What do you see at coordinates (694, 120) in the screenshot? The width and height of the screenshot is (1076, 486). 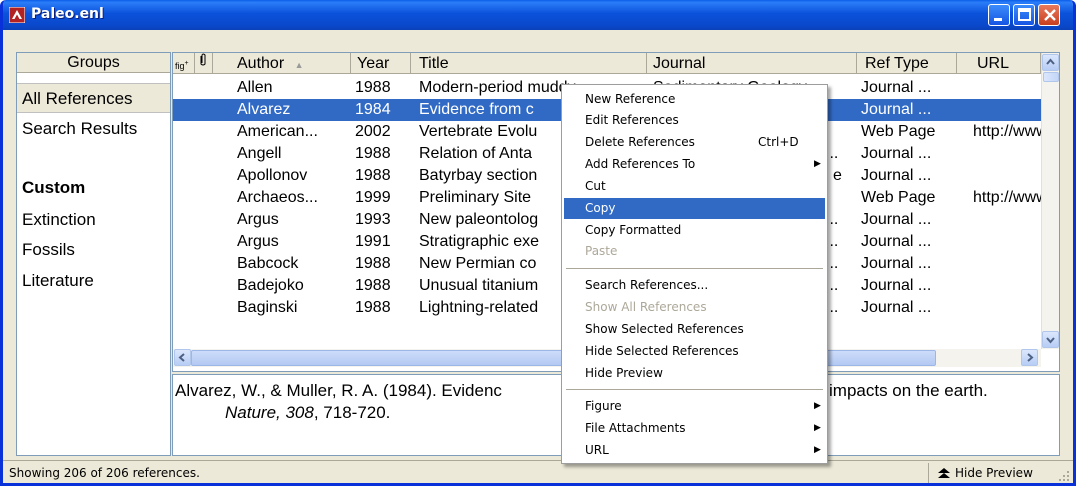 I see `menu-item-edit-references: Edit References` at bounding box center [694, 120].